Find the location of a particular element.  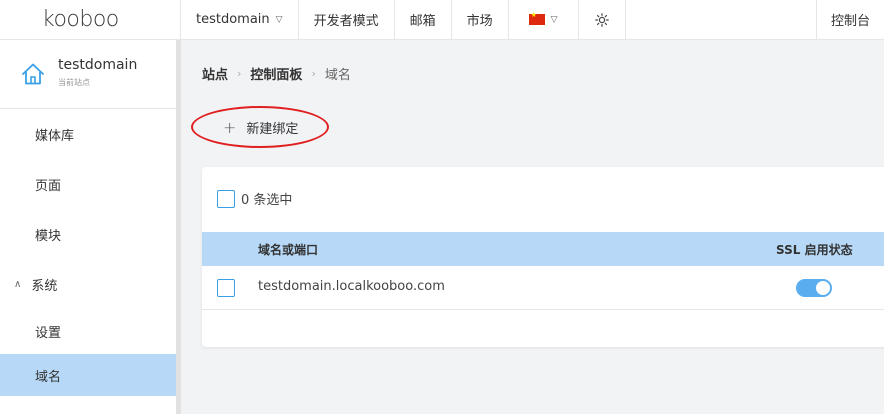

breadcrumb-site: 站点 is located at coordinates (215, 73).